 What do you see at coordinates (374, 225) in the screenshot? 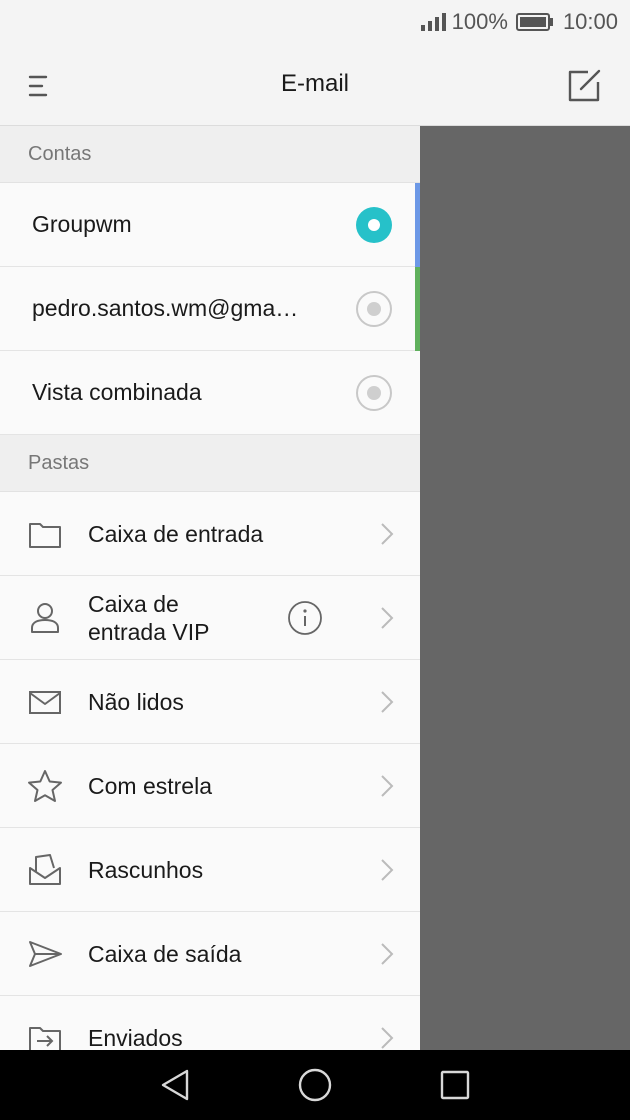
I see `account-radio-selected` at bounding box center [374, 225].